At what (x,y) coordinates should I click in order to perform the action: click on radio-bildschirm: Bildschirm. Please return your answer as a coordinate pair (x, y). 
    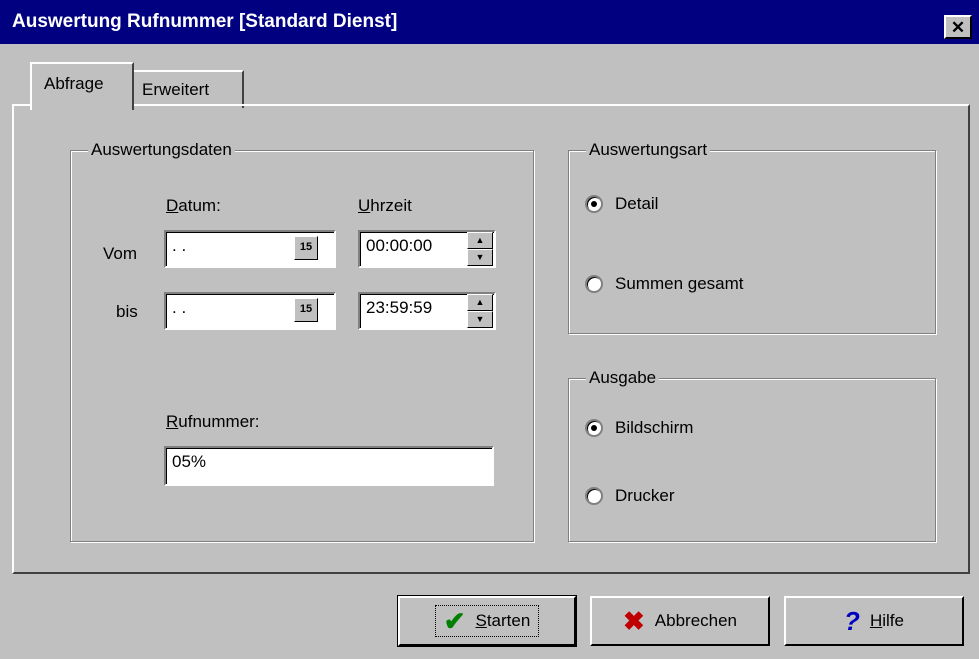
    Looking at the image, I should click on (639, 428).